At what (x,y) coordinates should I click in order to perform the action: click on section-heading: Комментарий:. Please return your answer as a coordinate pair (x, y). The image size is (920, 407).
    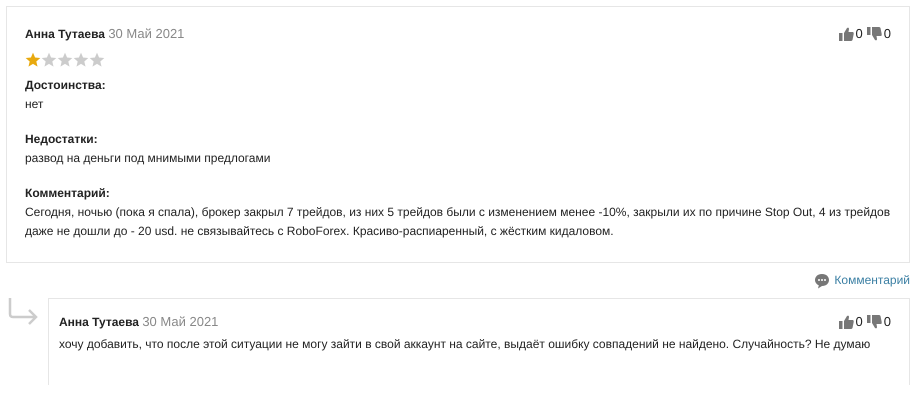
    Looking at the image, I should click on (68, 193).